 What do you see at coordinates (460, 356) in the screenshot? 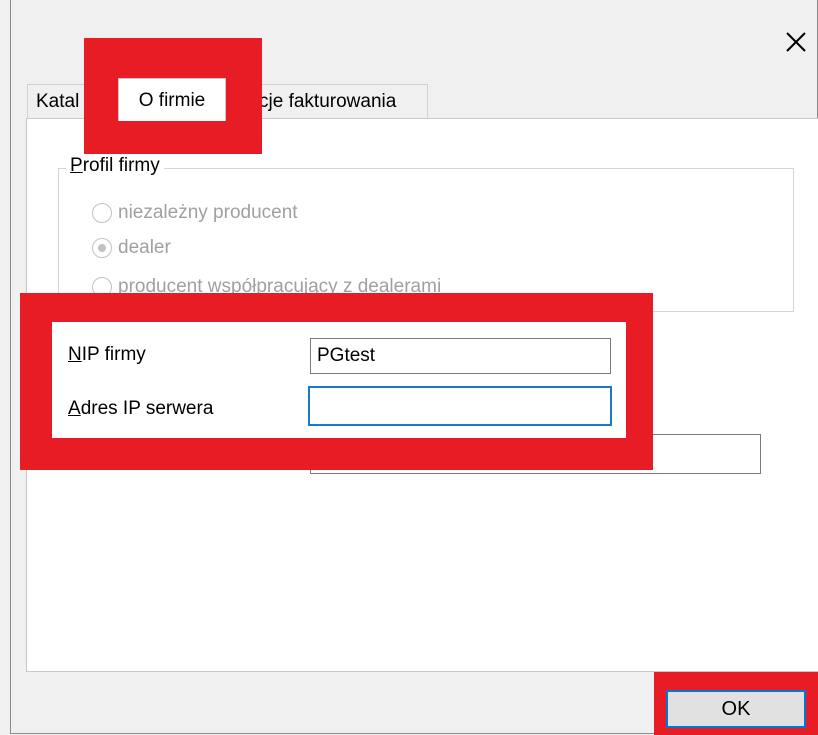
I see `nip-input: PGtest` at bounding box center [460, 356].